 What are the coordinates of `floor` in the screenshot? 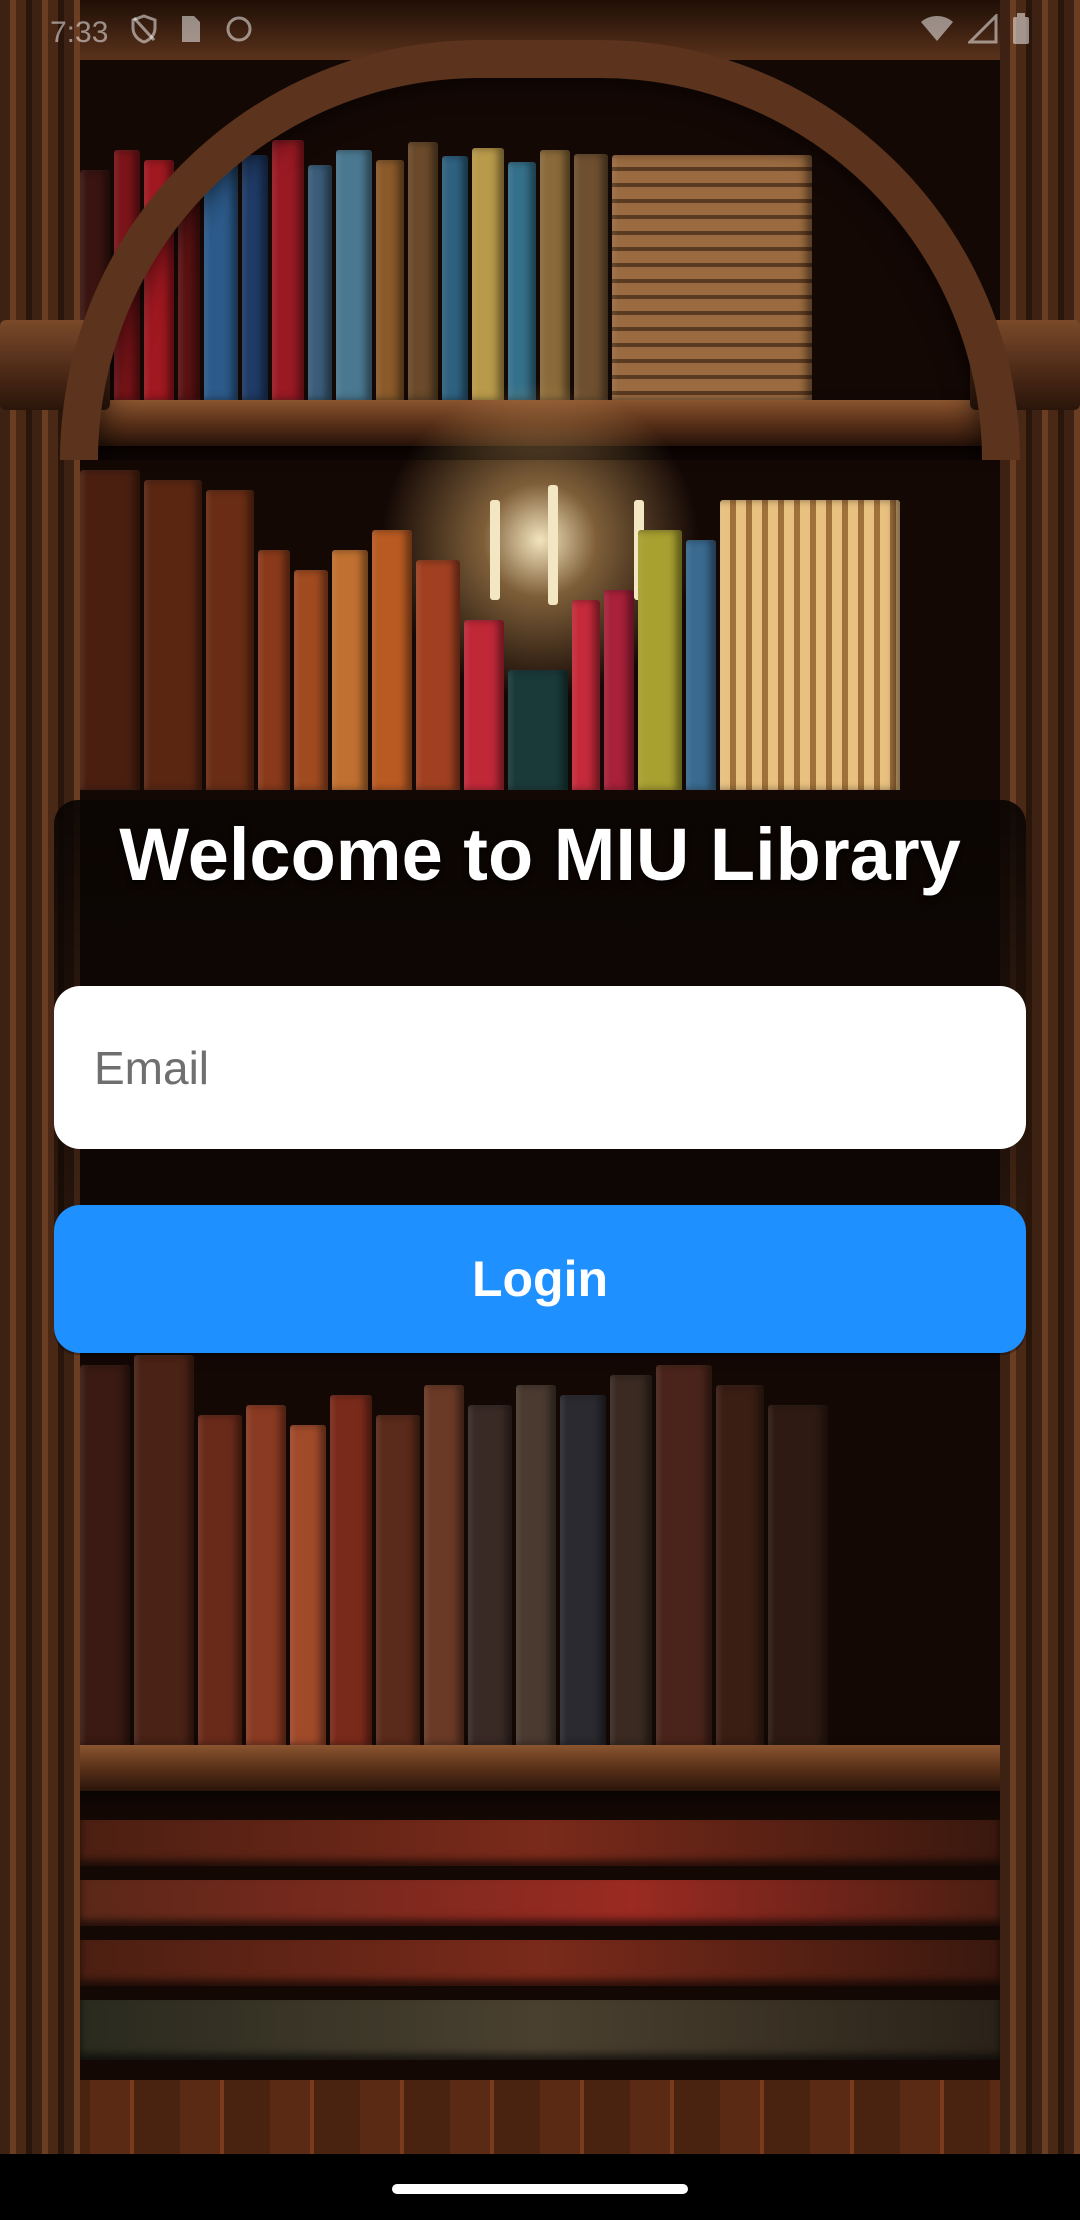 It's located at (540, 2117).